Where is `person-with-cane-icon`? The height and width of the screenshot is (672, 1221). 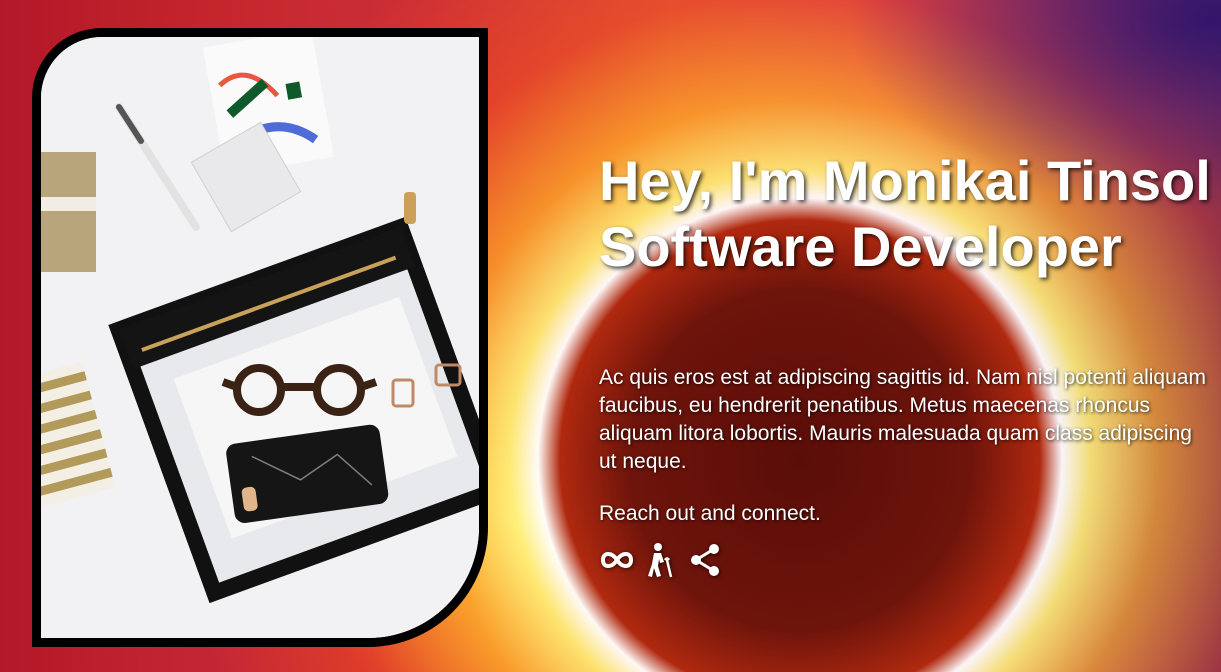
person-with-cane-icon is located at coordinates (660, 560).